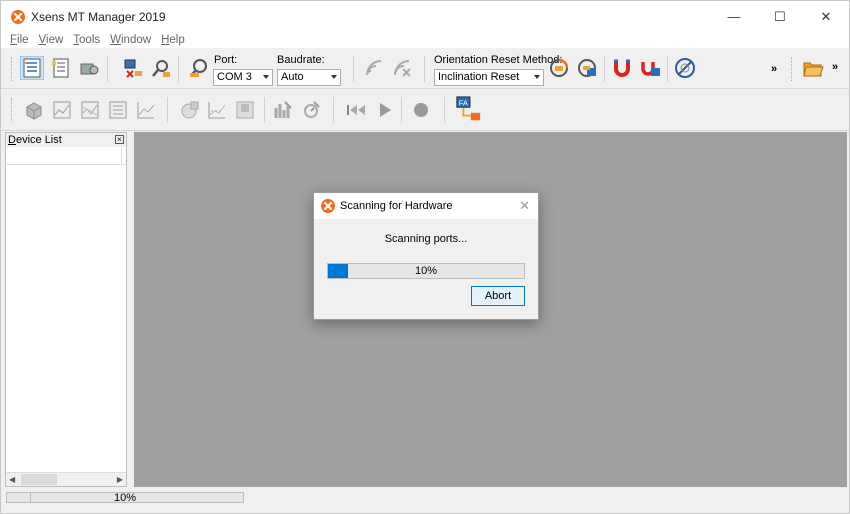 The image size is (850, 514). What do you see at coordinates (498, 60) in the screenshot?
I see `orientation-reset-label: Orientation Reset Method:` at bounding box center [498, 60].